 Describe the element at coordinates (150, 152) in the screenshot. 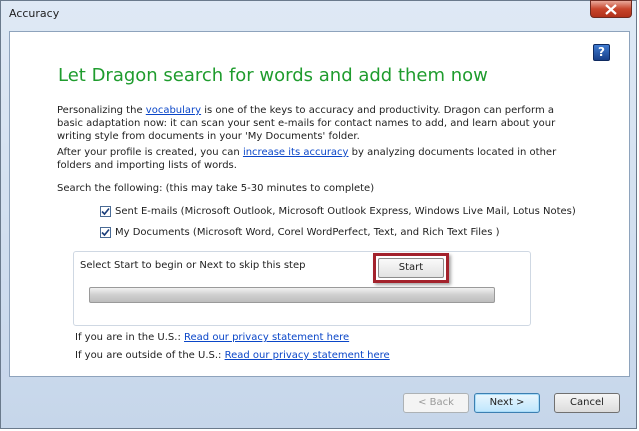

I see `accuracy-text-start: After your profile is created, you can` at that location.